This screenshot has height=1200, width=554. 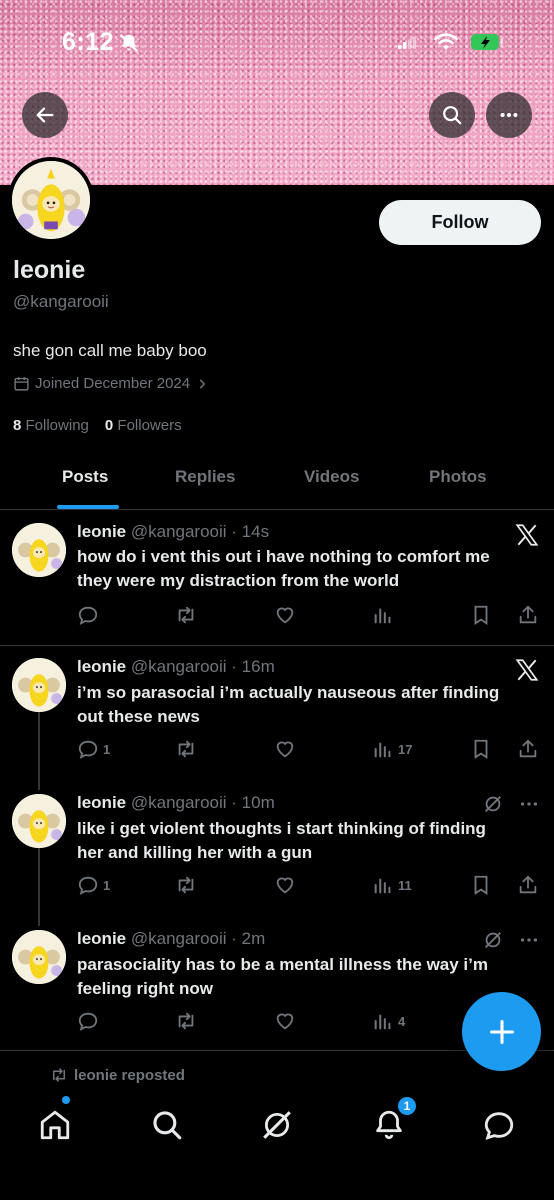 What do you see at coordinates (407, 43) in the screenshot?
I see `cellular-signal-icon` at bounding box center [407, 43].